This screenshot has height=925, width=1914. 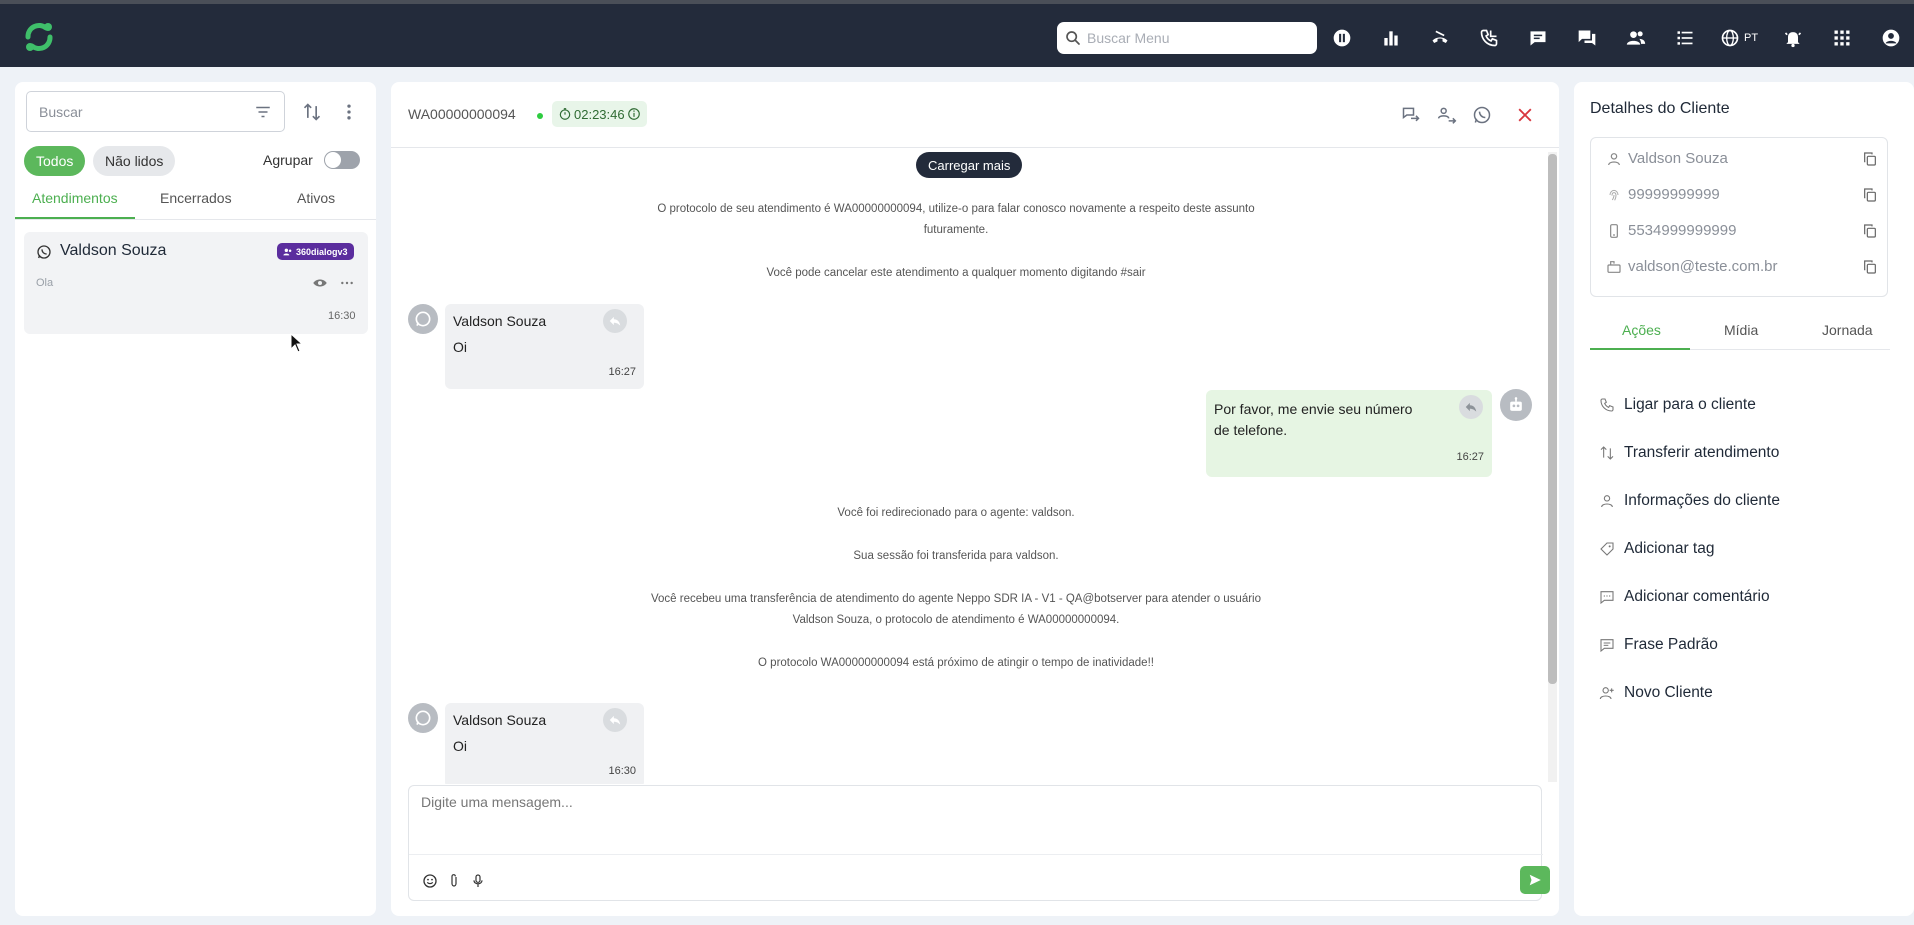 I want to click on group-icon, so click(x=287, y=251).